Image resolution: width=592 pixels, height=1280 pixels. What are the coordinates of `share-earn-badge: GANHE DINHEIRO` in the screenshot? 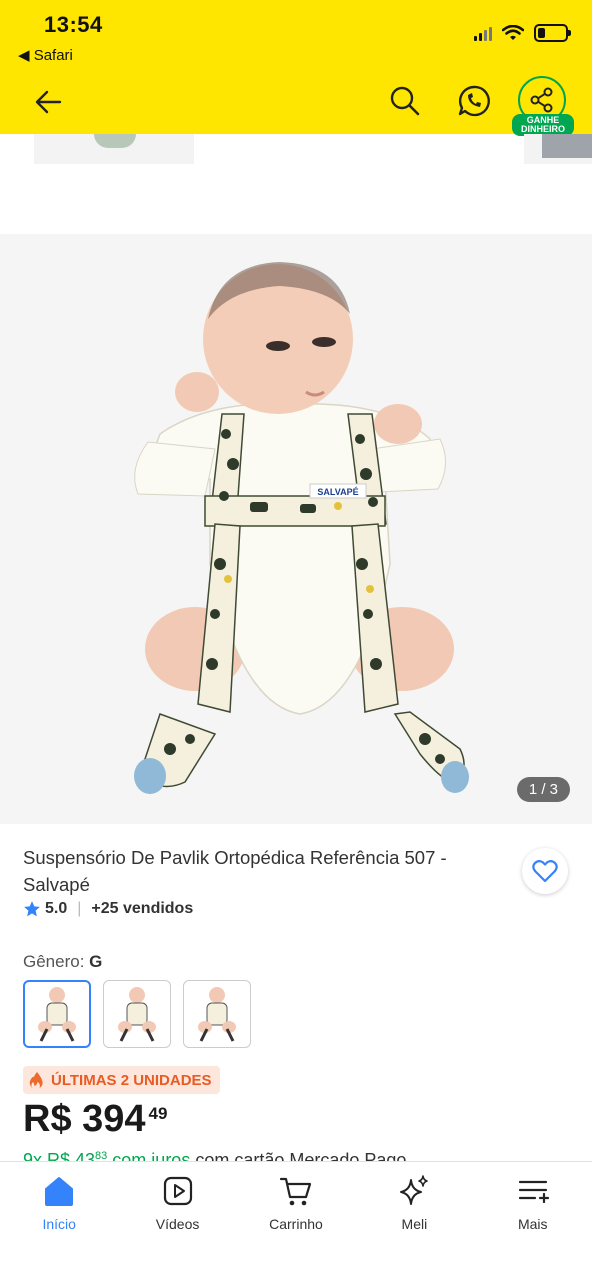 It's located at (543, 125).